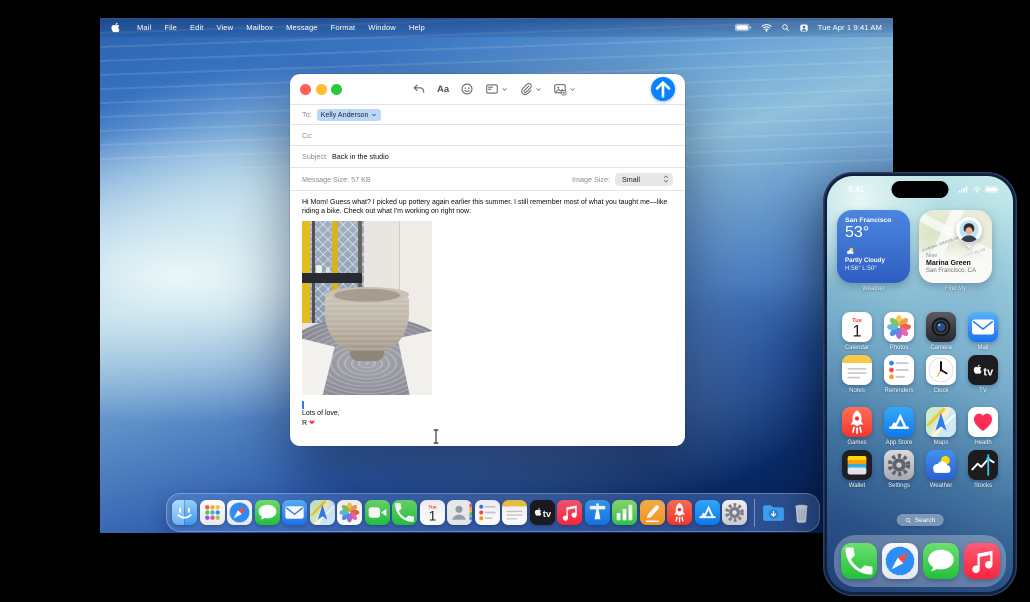 This screenshot has height=602, width=1030. Describe the element at coordinates (343, 27) in the screenshot. I see `menu-item: Format` at that location.